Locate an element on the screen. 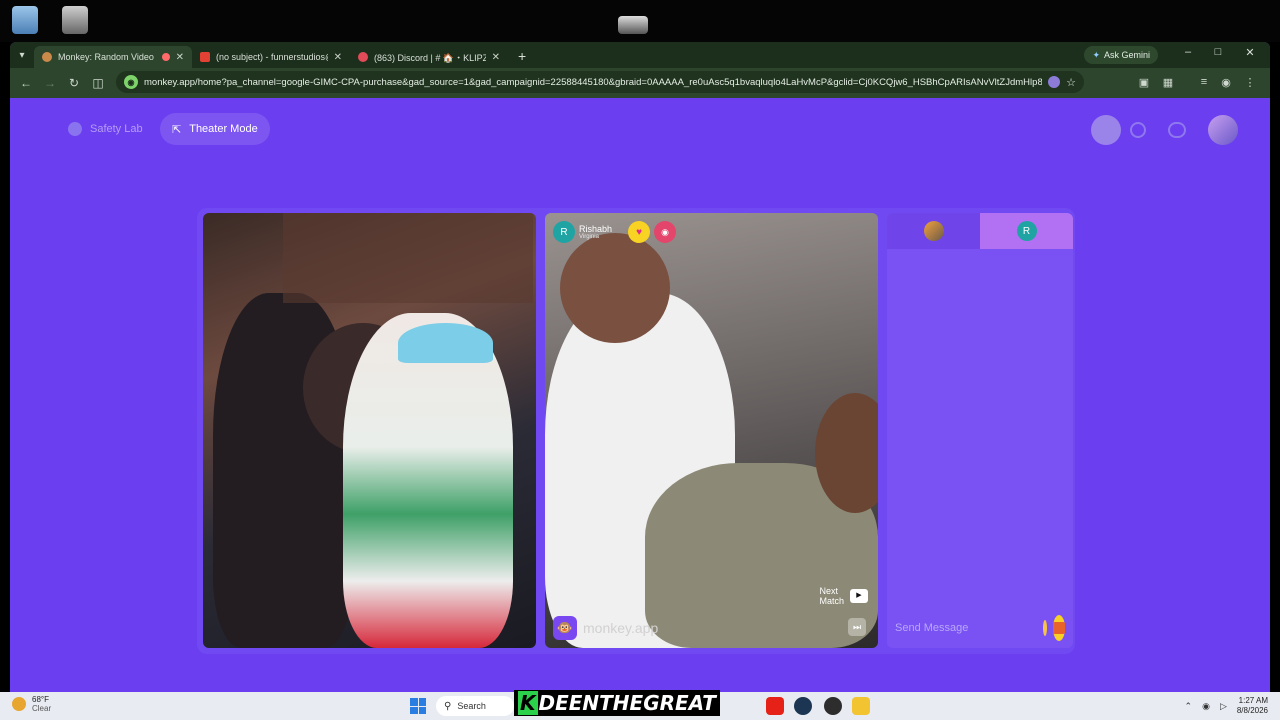  system-tray: ⌃ ◉ ▷ 1:27 AM 8/8/2026 is located at coordinates (1226, 706).